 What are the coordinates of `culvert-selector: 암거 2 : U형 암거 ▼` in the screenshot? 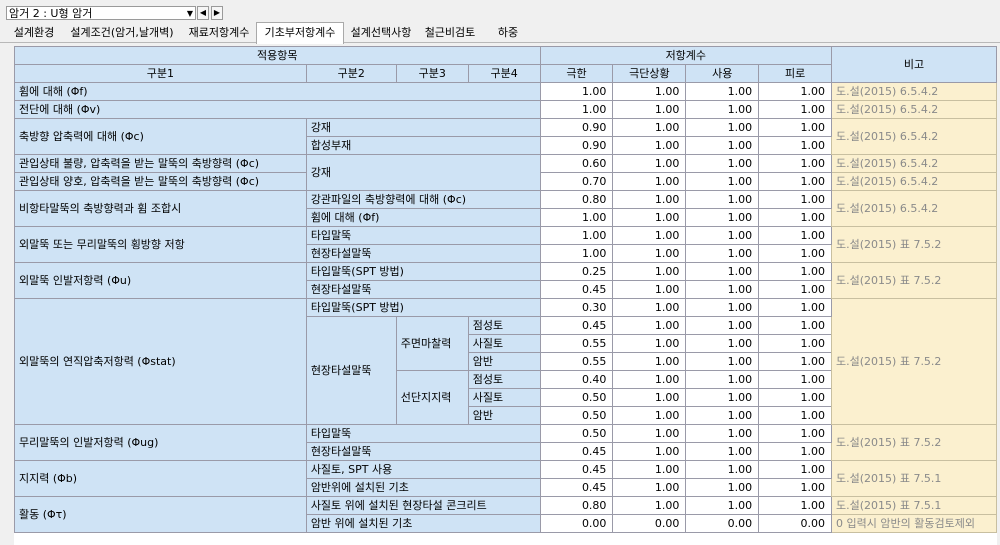 It's located at (101, 13).